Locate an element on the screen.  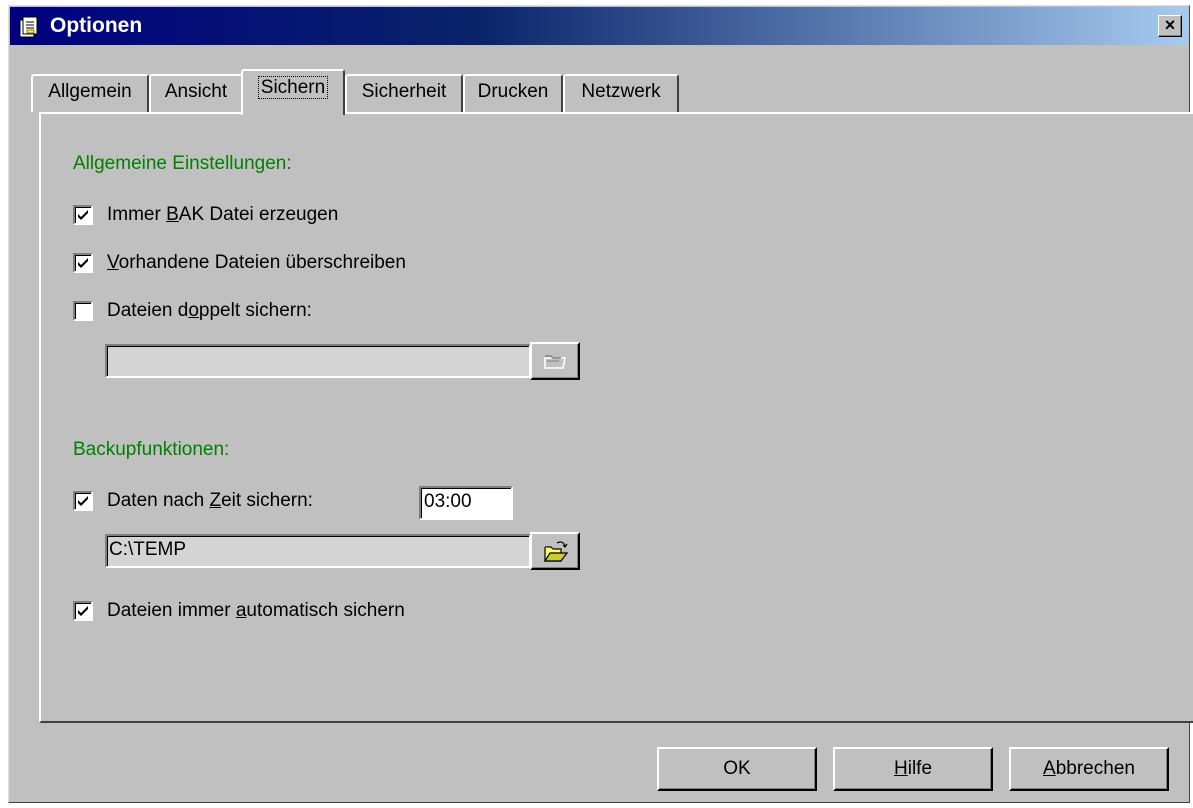
backup-functions-heading: Backupfunktionen: is located at coordinates (151, 449).